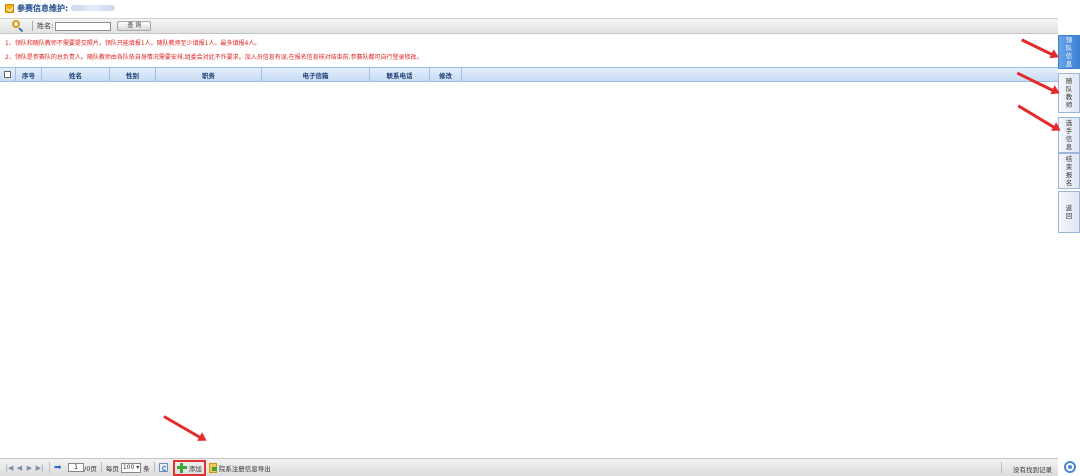 The height and width of the screenshot is (476, 1080). What do you see at coordinates (244, 468) in the screenshot?
I see `export-button-label: 院系注册信息导出` at bounding box center [244, 468].